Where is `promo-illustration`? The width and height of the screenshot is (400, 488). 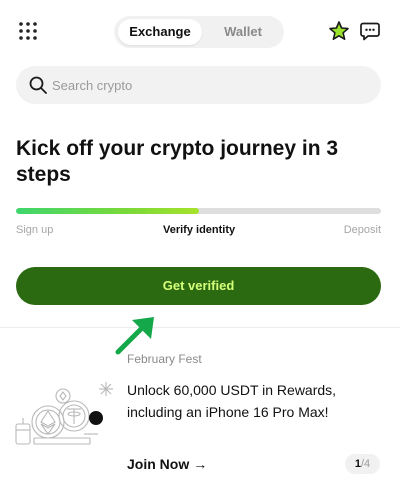 promo-illustration is located at coordinates (68, 414).